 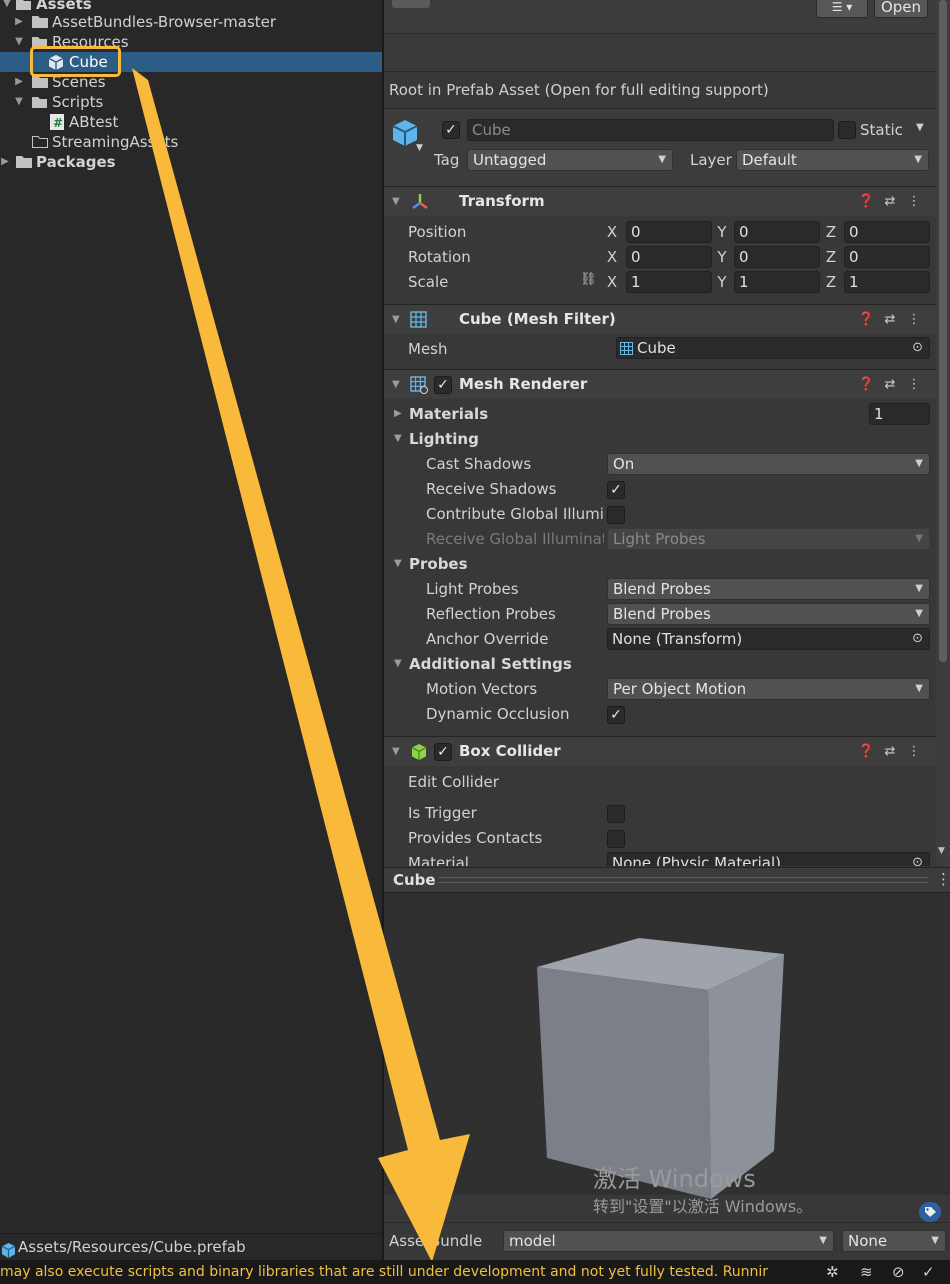 What do you see at coordinates (660, 384) in the screenshot?
I see `mesh-renderer-header: ▼ ✓ Mesh Renderer ❓ ⇄ ⋮` at bounding box center [660, 384].